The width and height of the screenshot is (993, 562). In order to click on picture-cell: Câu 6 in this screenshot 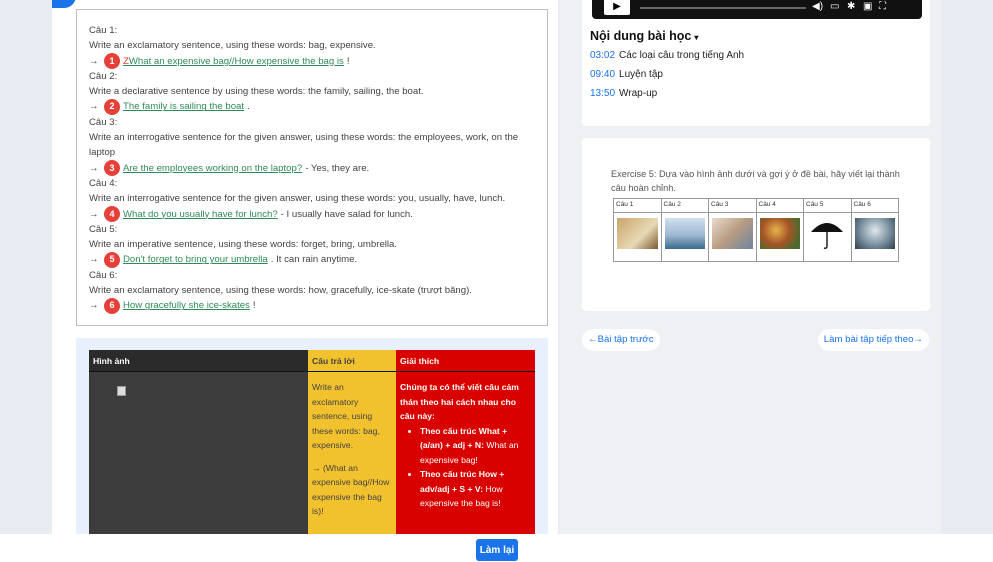, I will do `click(874, 230)`.